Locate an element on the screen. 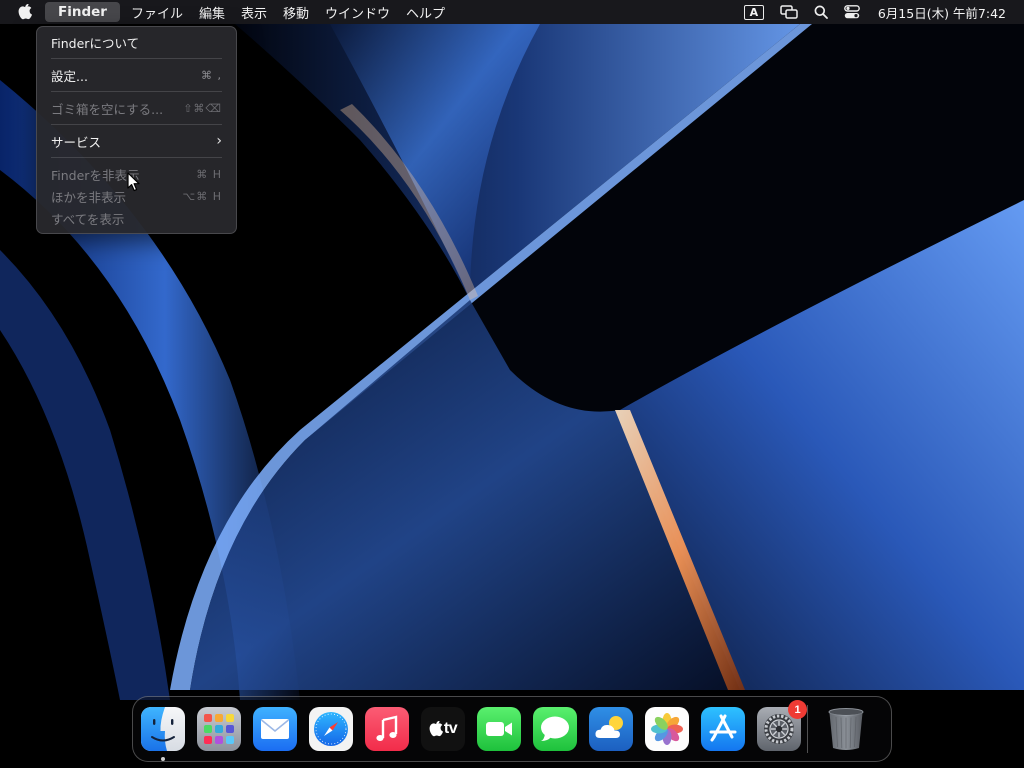  spotlight-button is located at coordinates (821, 12).